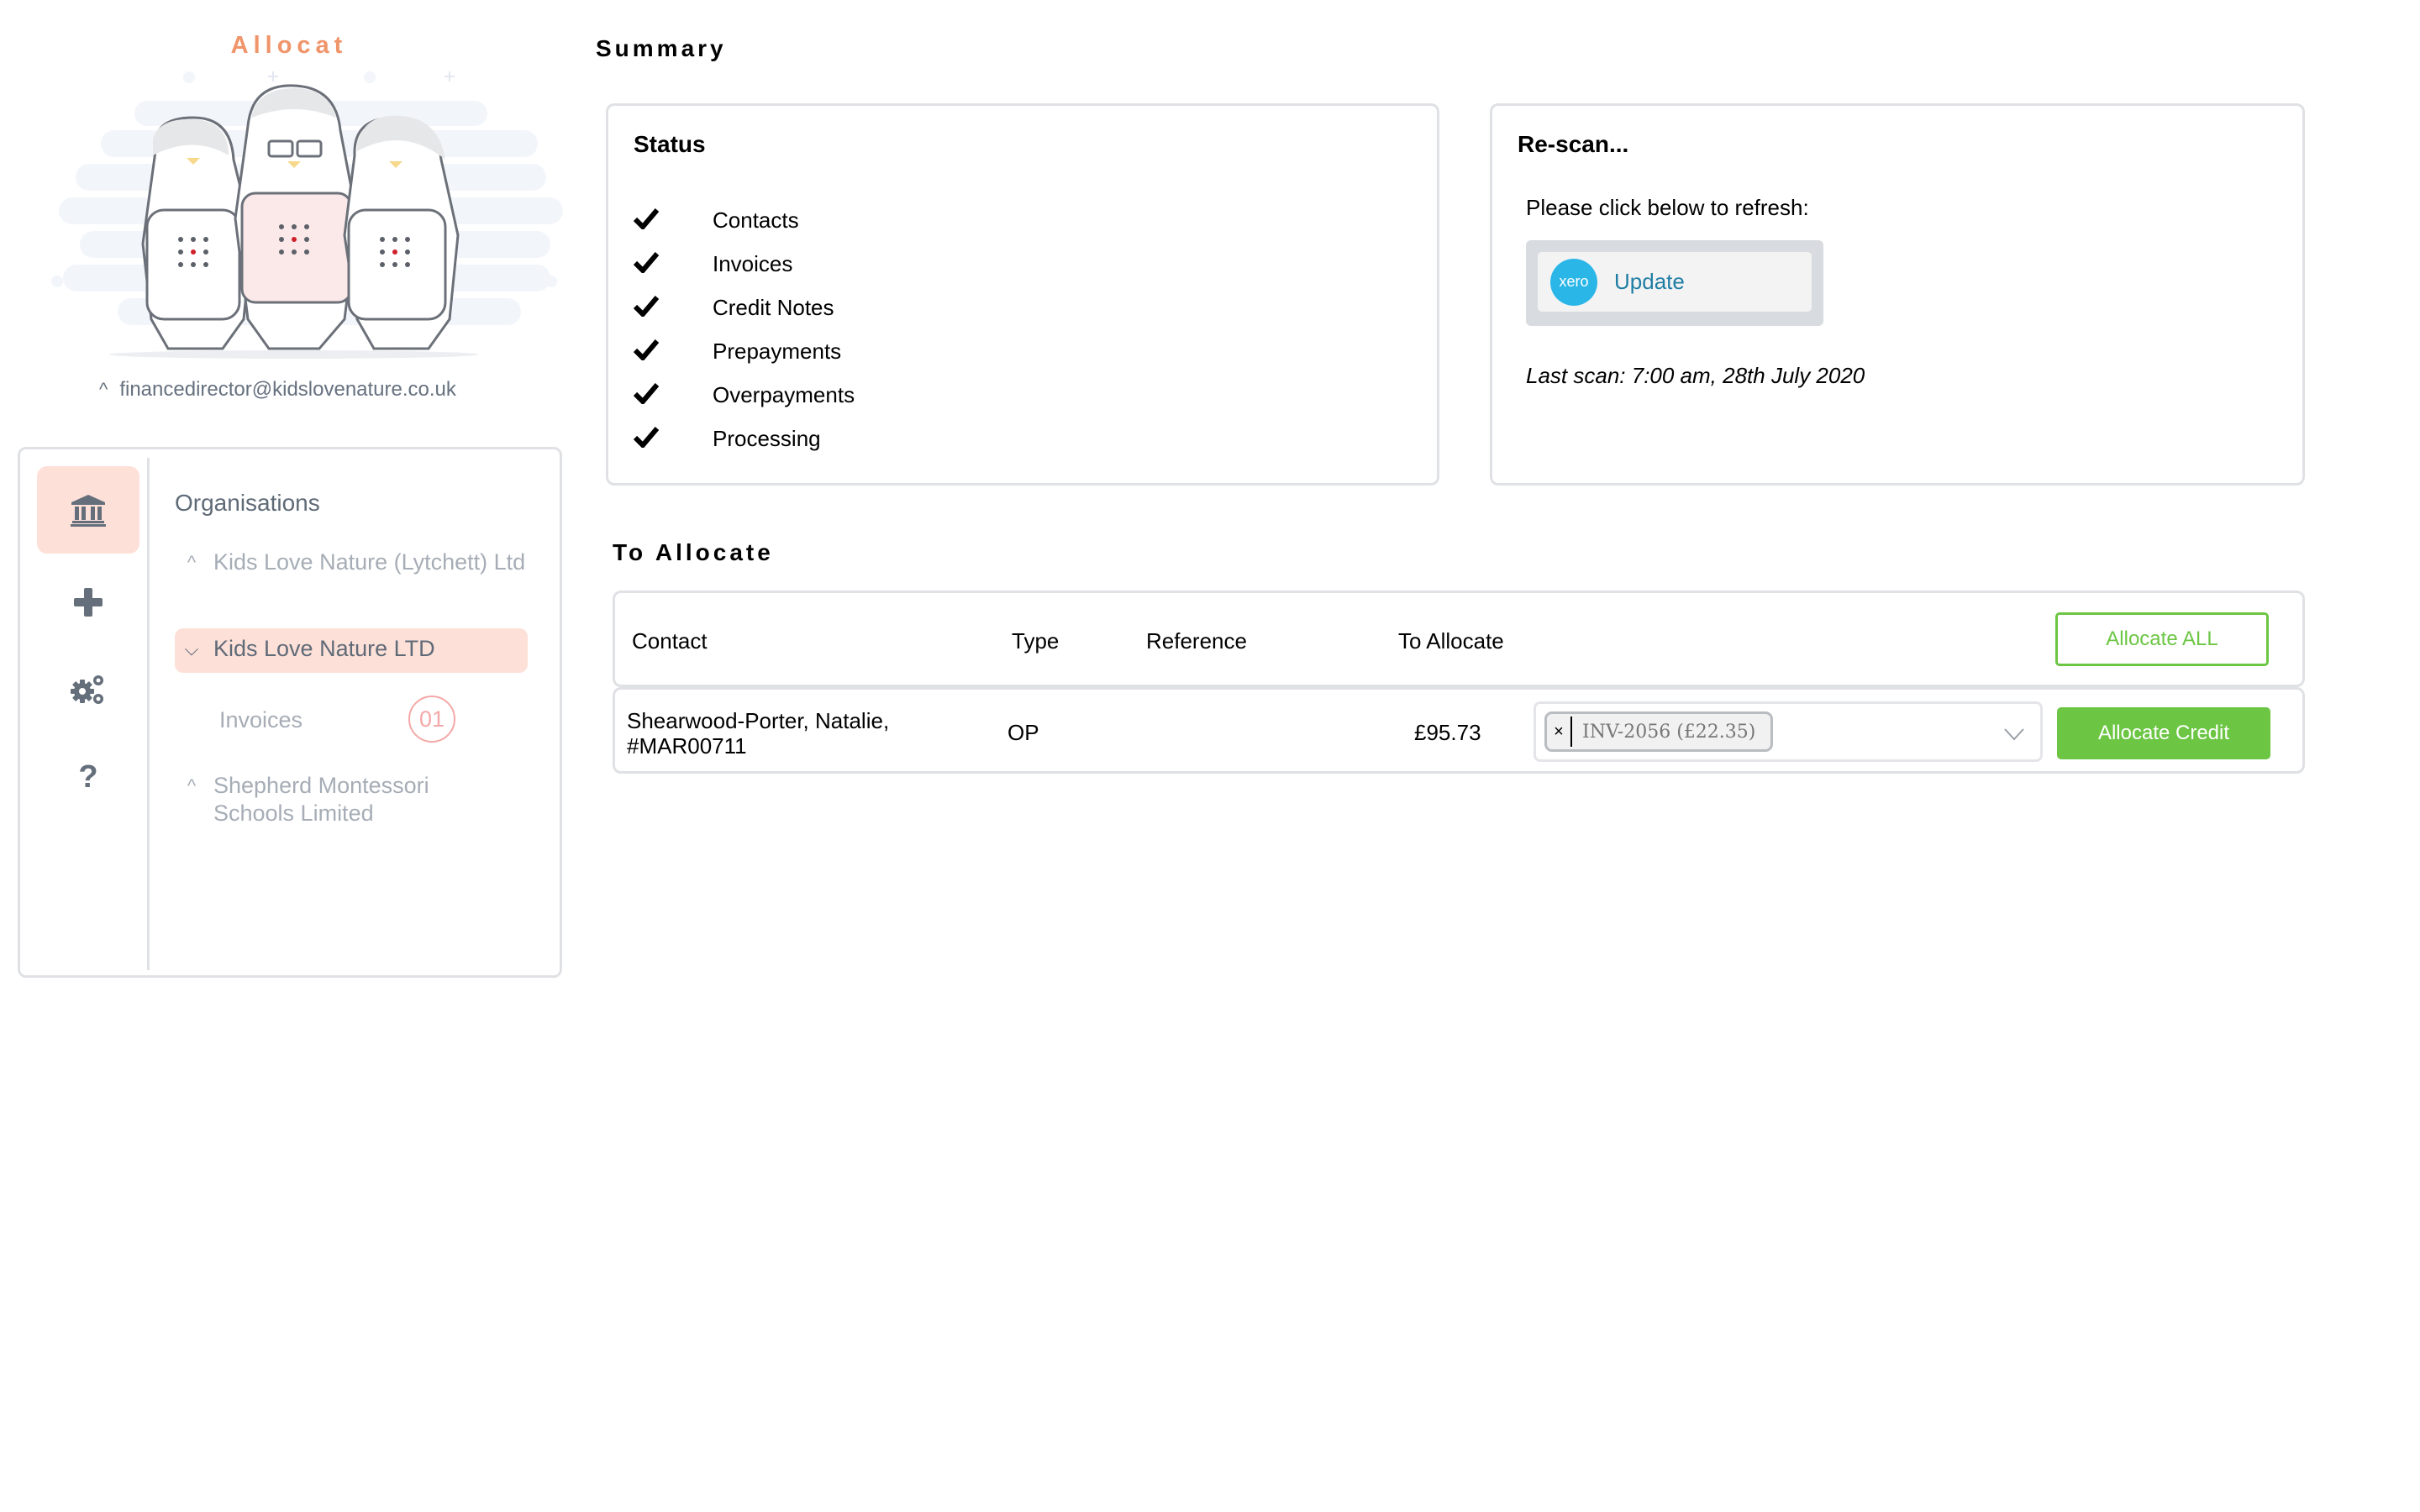 The height and width of the screenshot is (1512, 2420). I want to click on status-title: Status, so click(670, 144).